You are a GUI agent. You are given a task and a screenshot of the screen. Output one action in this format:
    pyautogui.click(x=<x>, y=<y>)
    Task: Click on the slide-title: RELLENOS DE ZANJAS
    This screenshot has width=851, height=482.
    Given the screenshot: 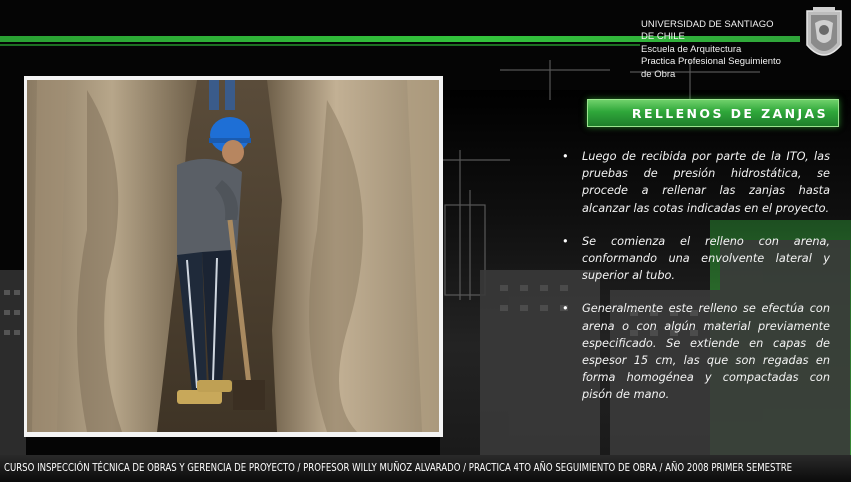 What is the action you would take?
    pyautogui.click(x=729, y=113)
    